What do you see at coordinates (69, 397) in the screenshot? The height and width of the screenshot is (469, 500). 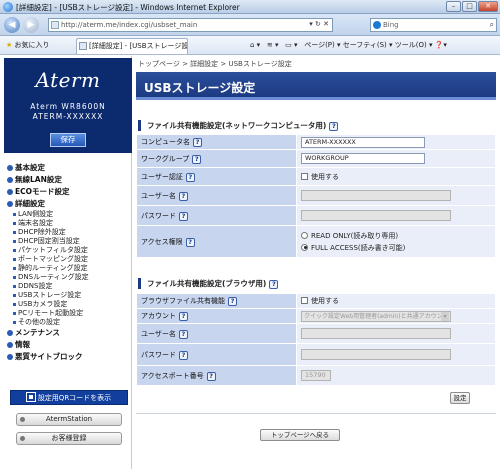 I see `show-qr-code-button: 設定用QRコードを表示` at bounding box center [69, 397].